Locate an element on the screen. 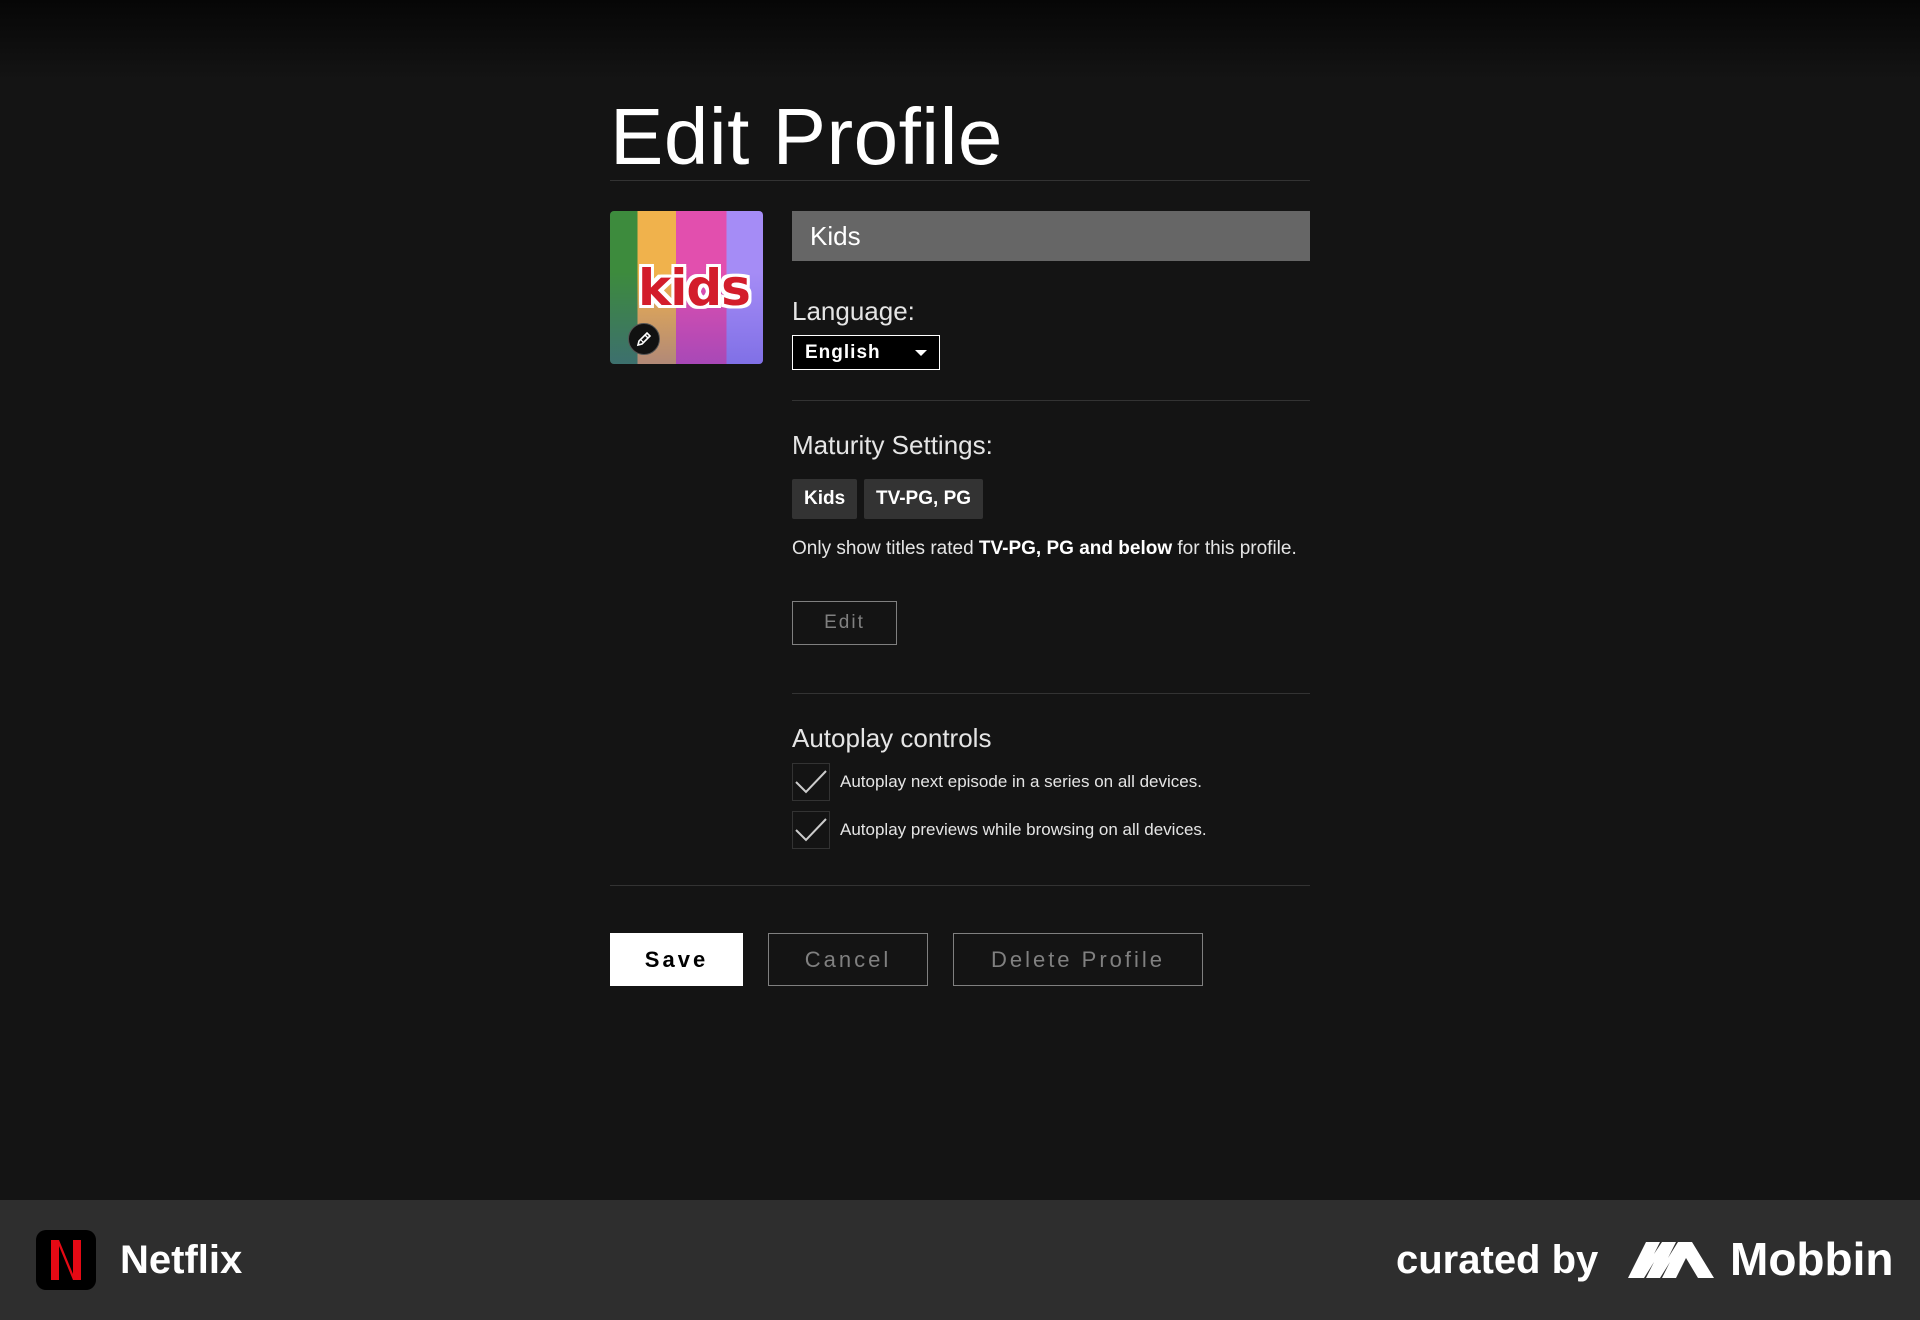 The image size is (1920, 1320). autoplay-title: Autoplay controls is located at coordinates (892, 738).